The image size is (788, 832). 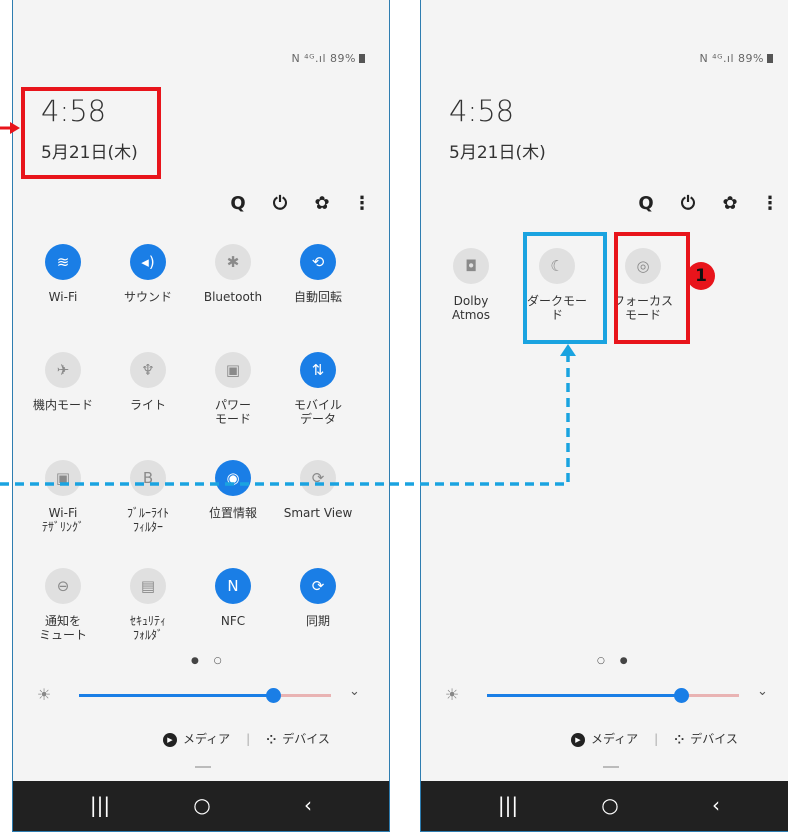 I want to click on step-badge: 1, so click(x=701, y=276).